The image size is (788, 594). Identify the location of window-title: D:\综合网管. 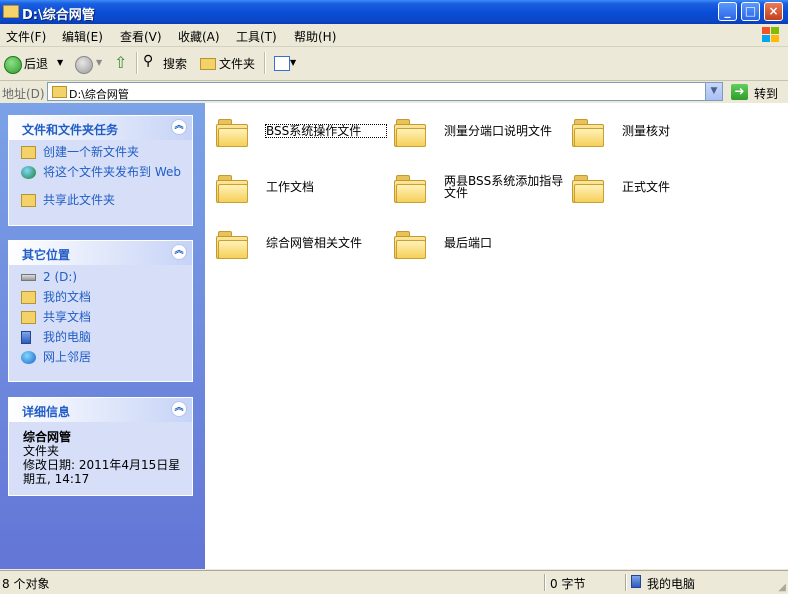
(58, 15).